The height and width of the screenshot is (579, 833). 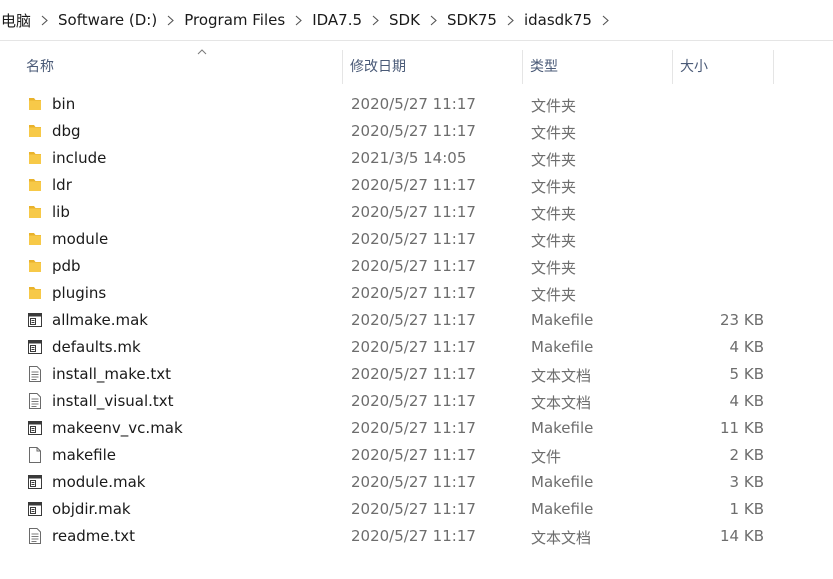 What do you see at coordinates (202, 52) in the screenshot?
I see `sort-ascending-icon` at bounding box center [202, 52].